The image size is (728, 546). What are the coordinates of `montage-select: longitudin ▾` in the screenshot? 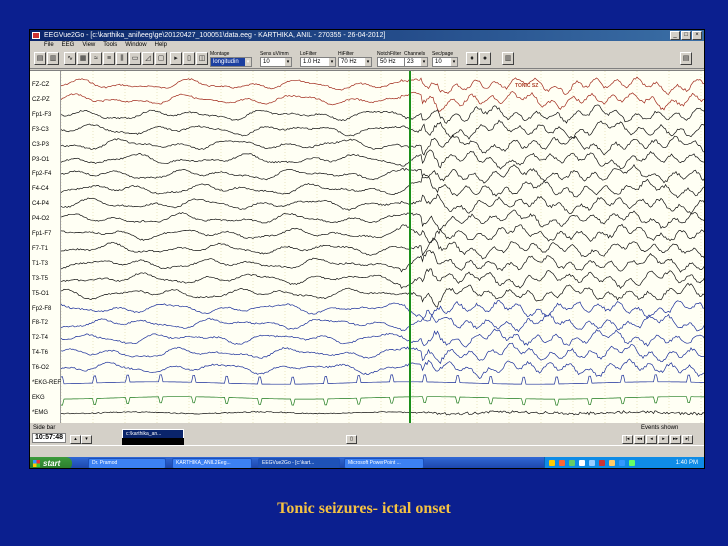 It's located at (231, 62).